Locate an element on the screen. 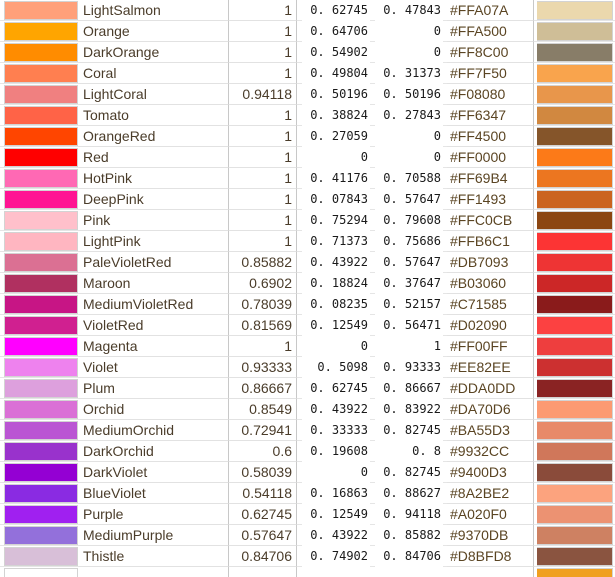  hex-code-cell: #FFB6C1 is located at coordinates (490, 241).